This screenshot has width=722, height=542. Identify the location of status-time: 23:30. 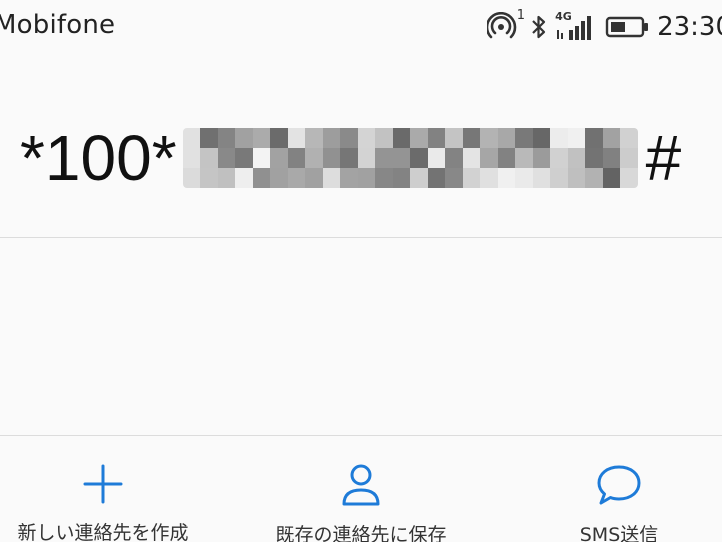
(689, 27).